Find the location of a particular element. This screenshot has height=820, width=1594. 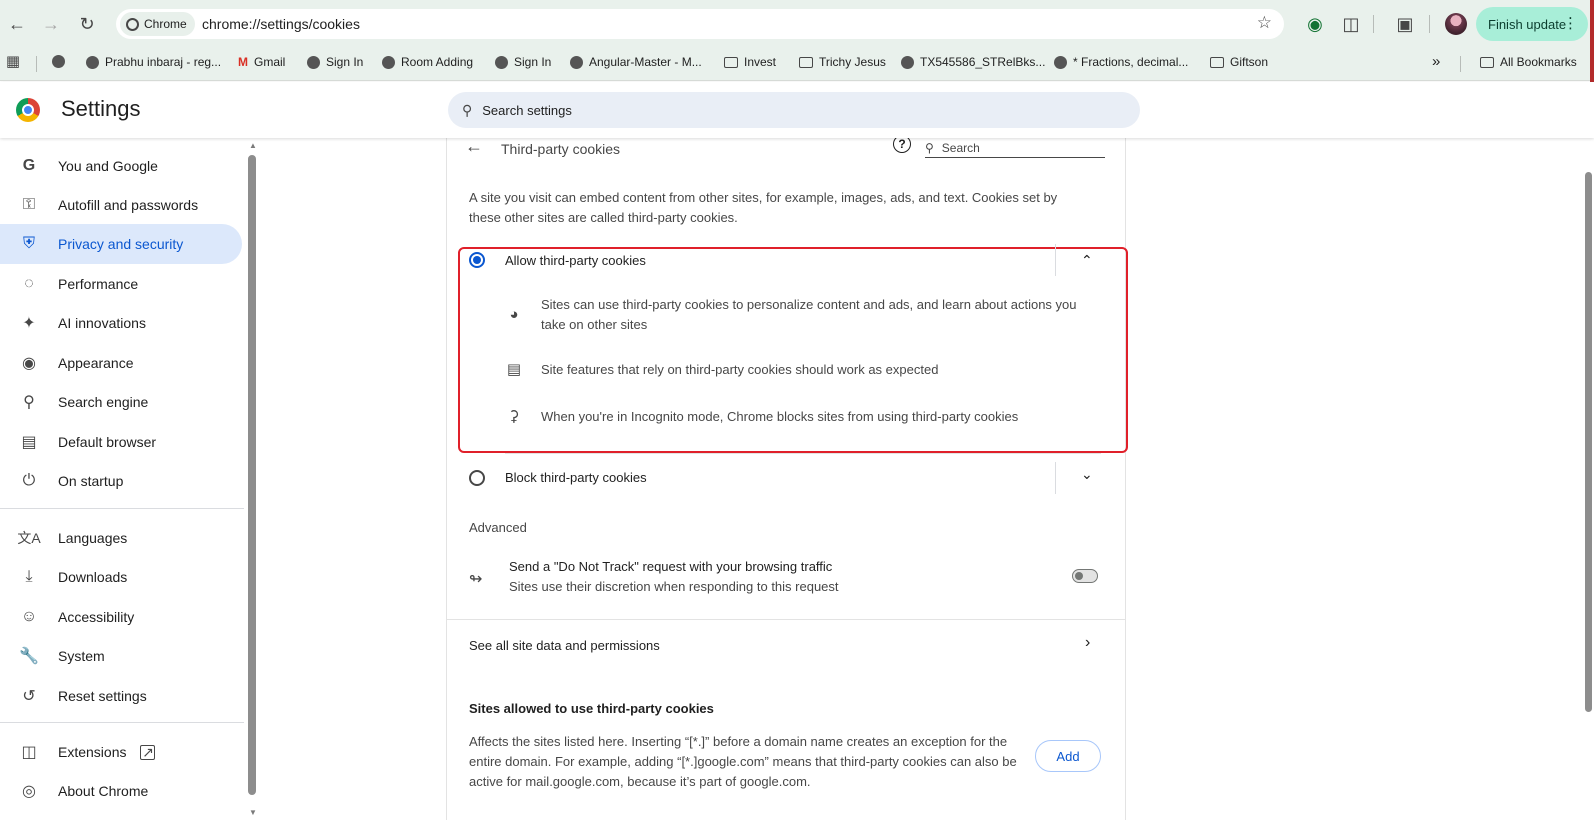

sidebar-item-label: Reset settings is located at coordinates (102, 696).